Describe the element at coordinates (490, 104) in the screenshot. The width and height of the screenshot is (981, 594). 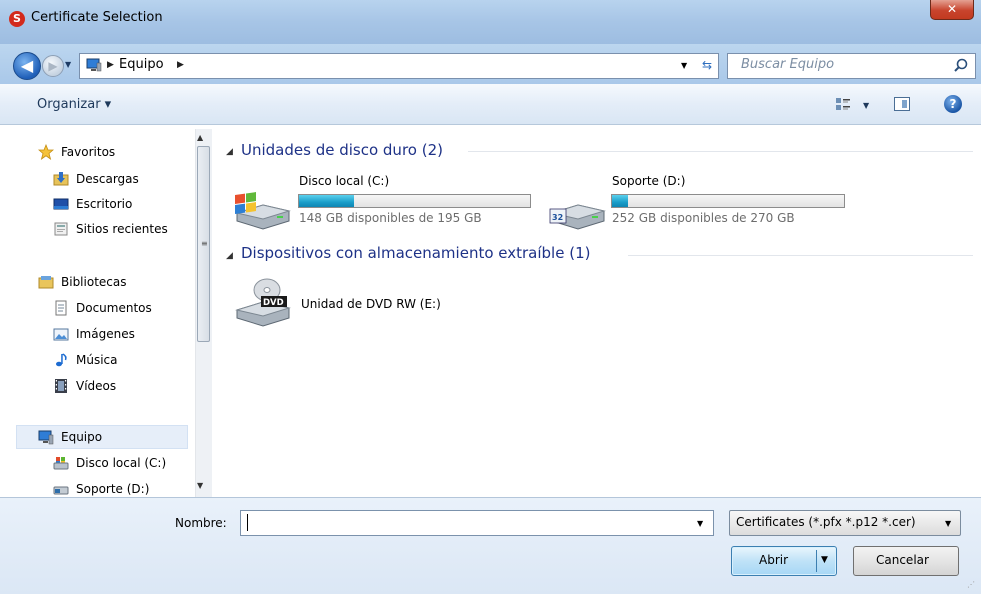
I see `command-bar` at that location.